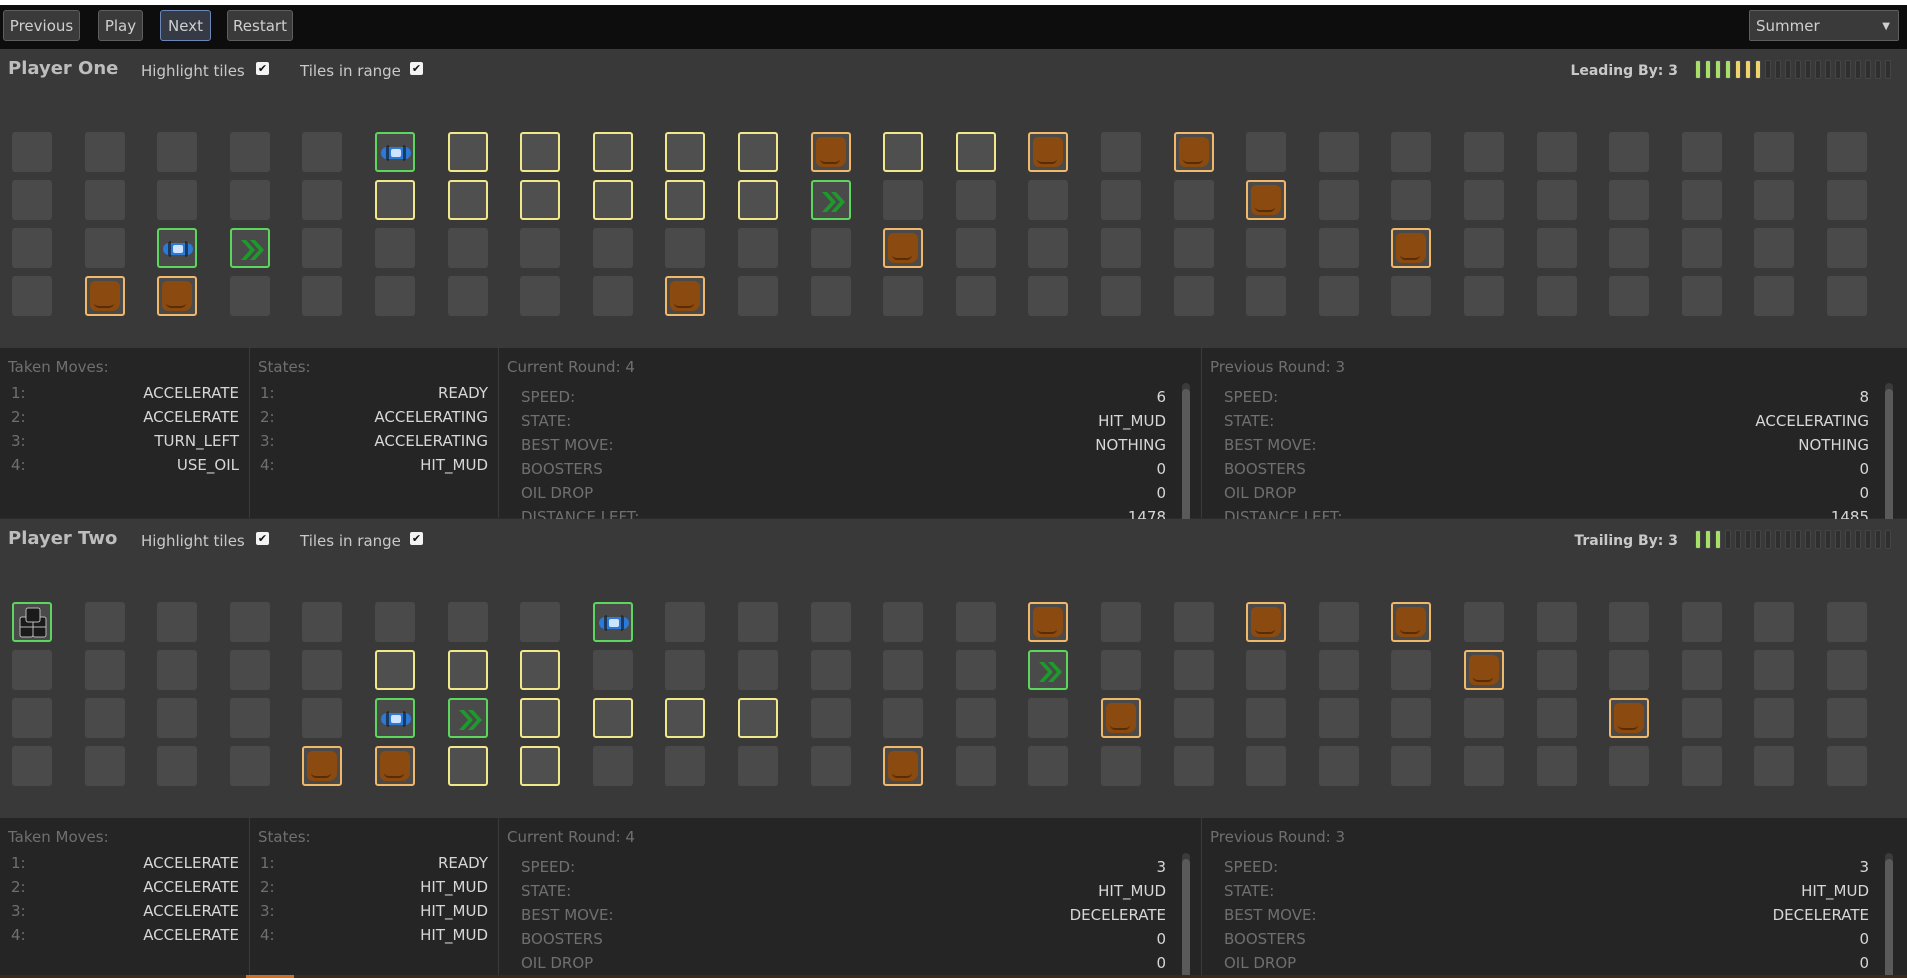 Image resolution: width=1907 pixels, height=978 pixels. Describe the element at coordinates (262, 538) in the screenshot. I see `highlight-tiles-checkbox: ✔` at that location.